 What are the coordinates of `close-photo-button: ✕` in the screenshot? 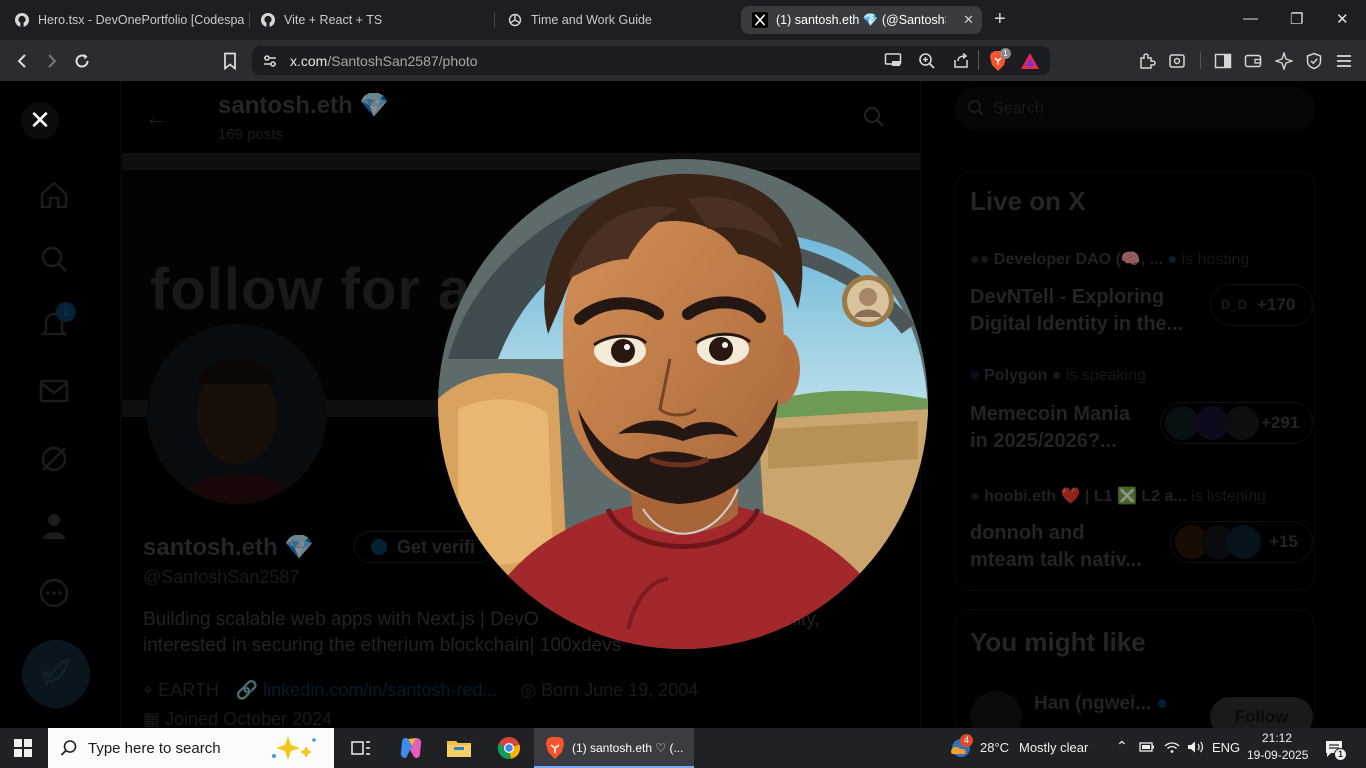 It's located at (40, 121).